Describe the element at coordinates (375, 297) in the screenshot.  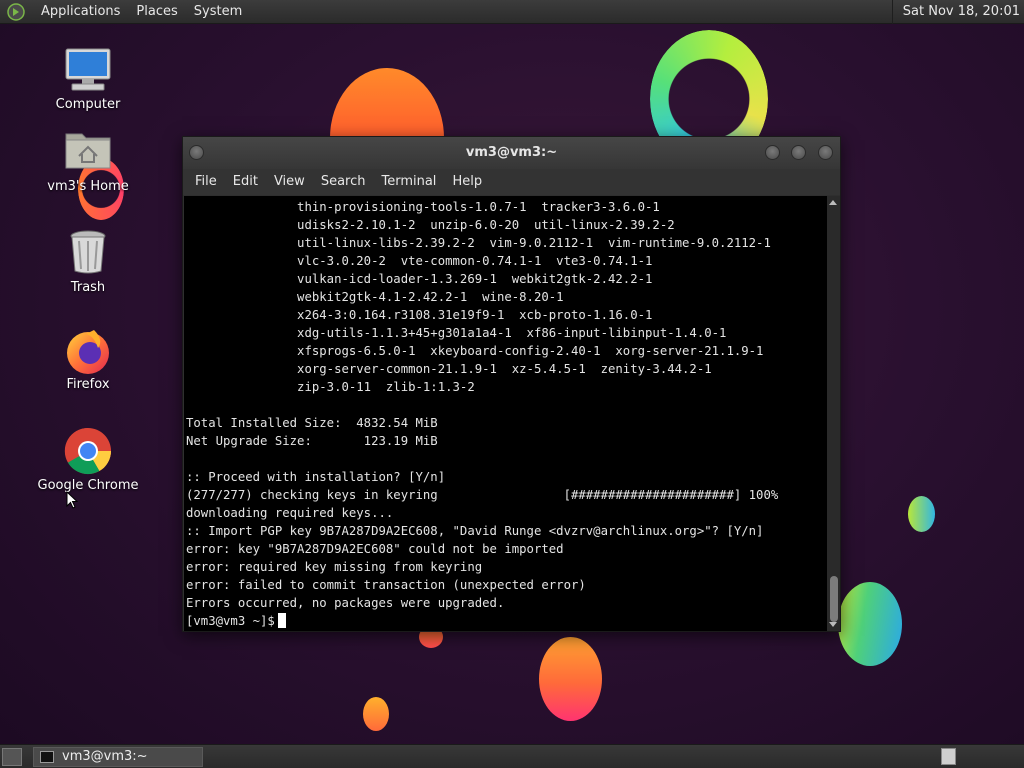
I see `terminal-line: webkit2gtk-4.1-2.42.2-1 wine-8.20-1` at that location.